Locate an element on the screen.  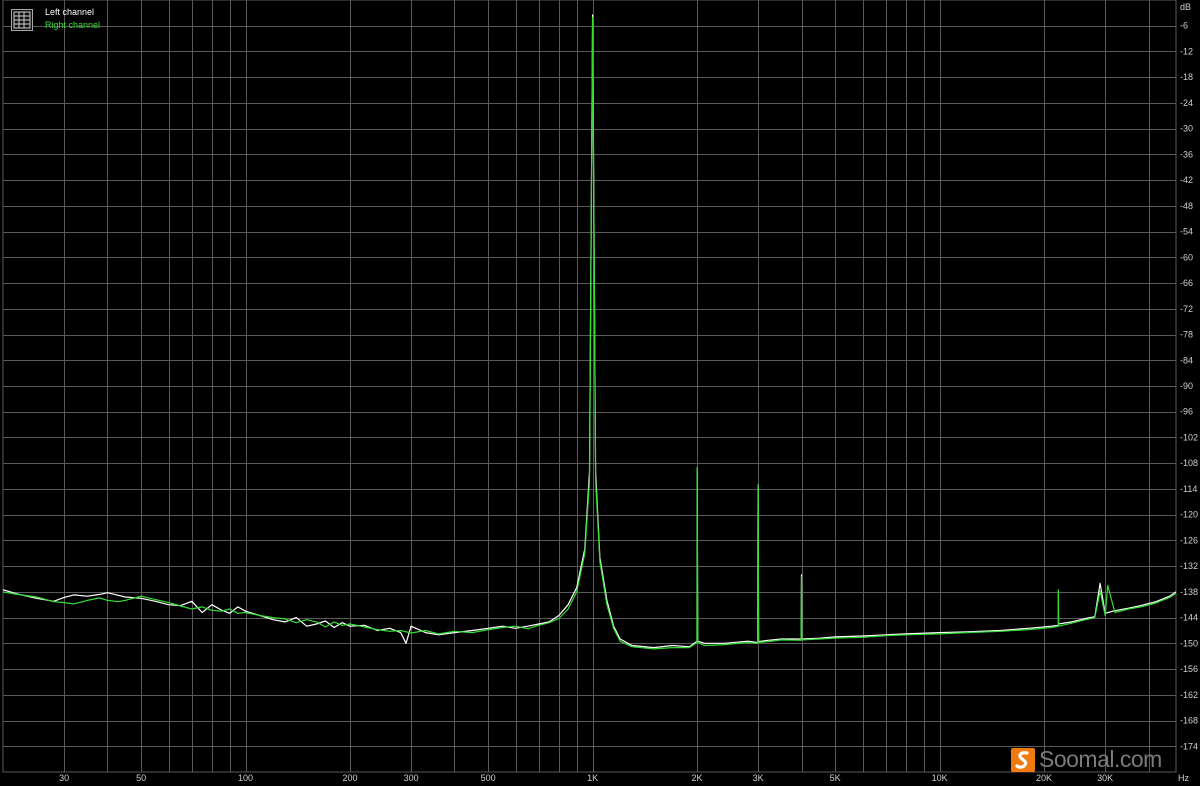
x-axis-tick-labels: 30 50 100 200 300 500 1K 2K 3K 5K 10K 20K 30K is located at coordinates (586, 778).